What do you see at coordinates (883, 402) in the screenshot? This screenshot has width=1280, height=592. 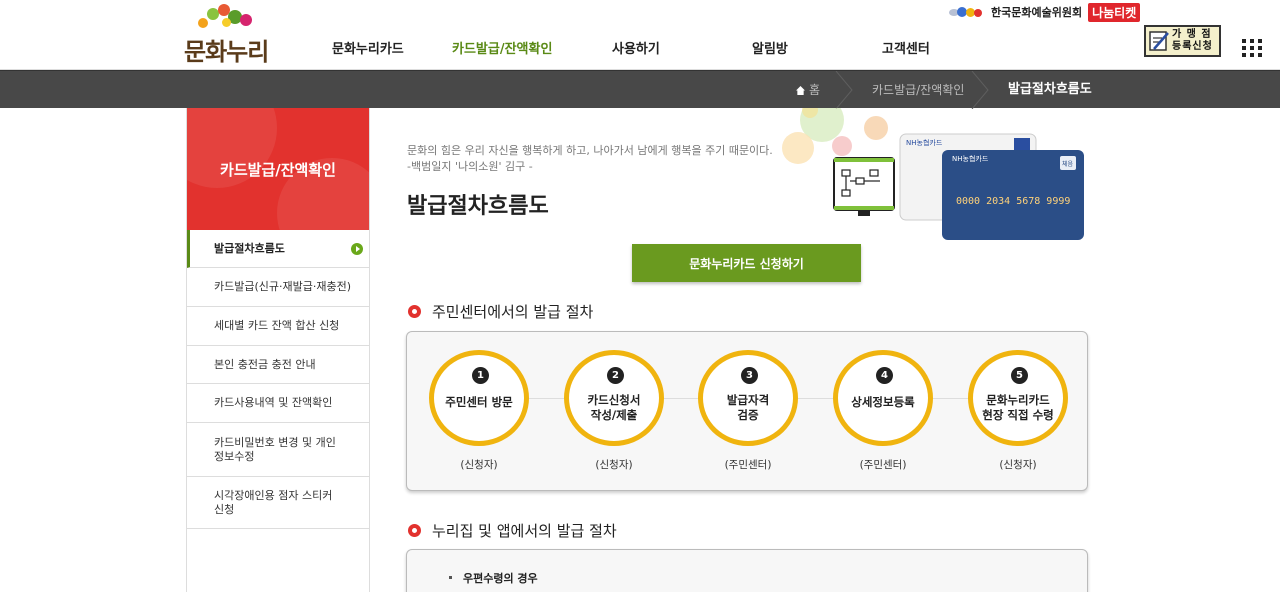 I see `step-label: 상세정보등록` at bounding box center [883, 402].